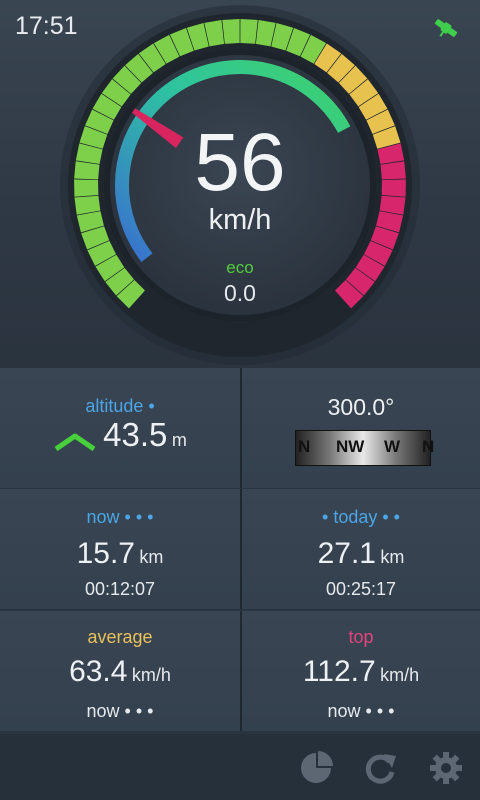 This screenshot has width=480, height=800. What do you see at coordinates (120, 406) in the screenshot?
I see `altitude-label: altitude •` at bounding box center [120, 406].